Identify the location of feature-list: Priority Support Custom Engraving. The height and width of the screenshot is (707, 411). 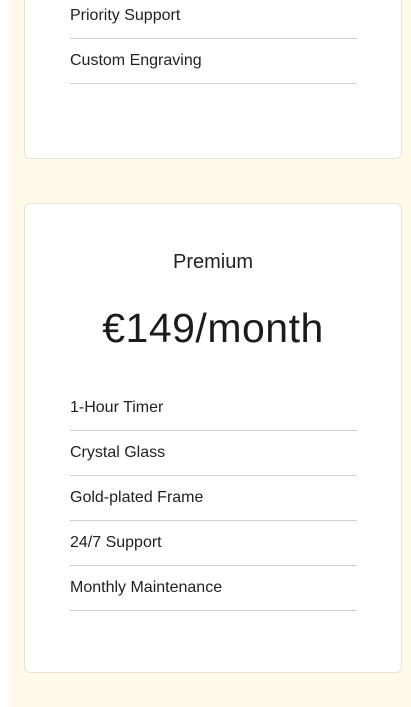
(213, 42).